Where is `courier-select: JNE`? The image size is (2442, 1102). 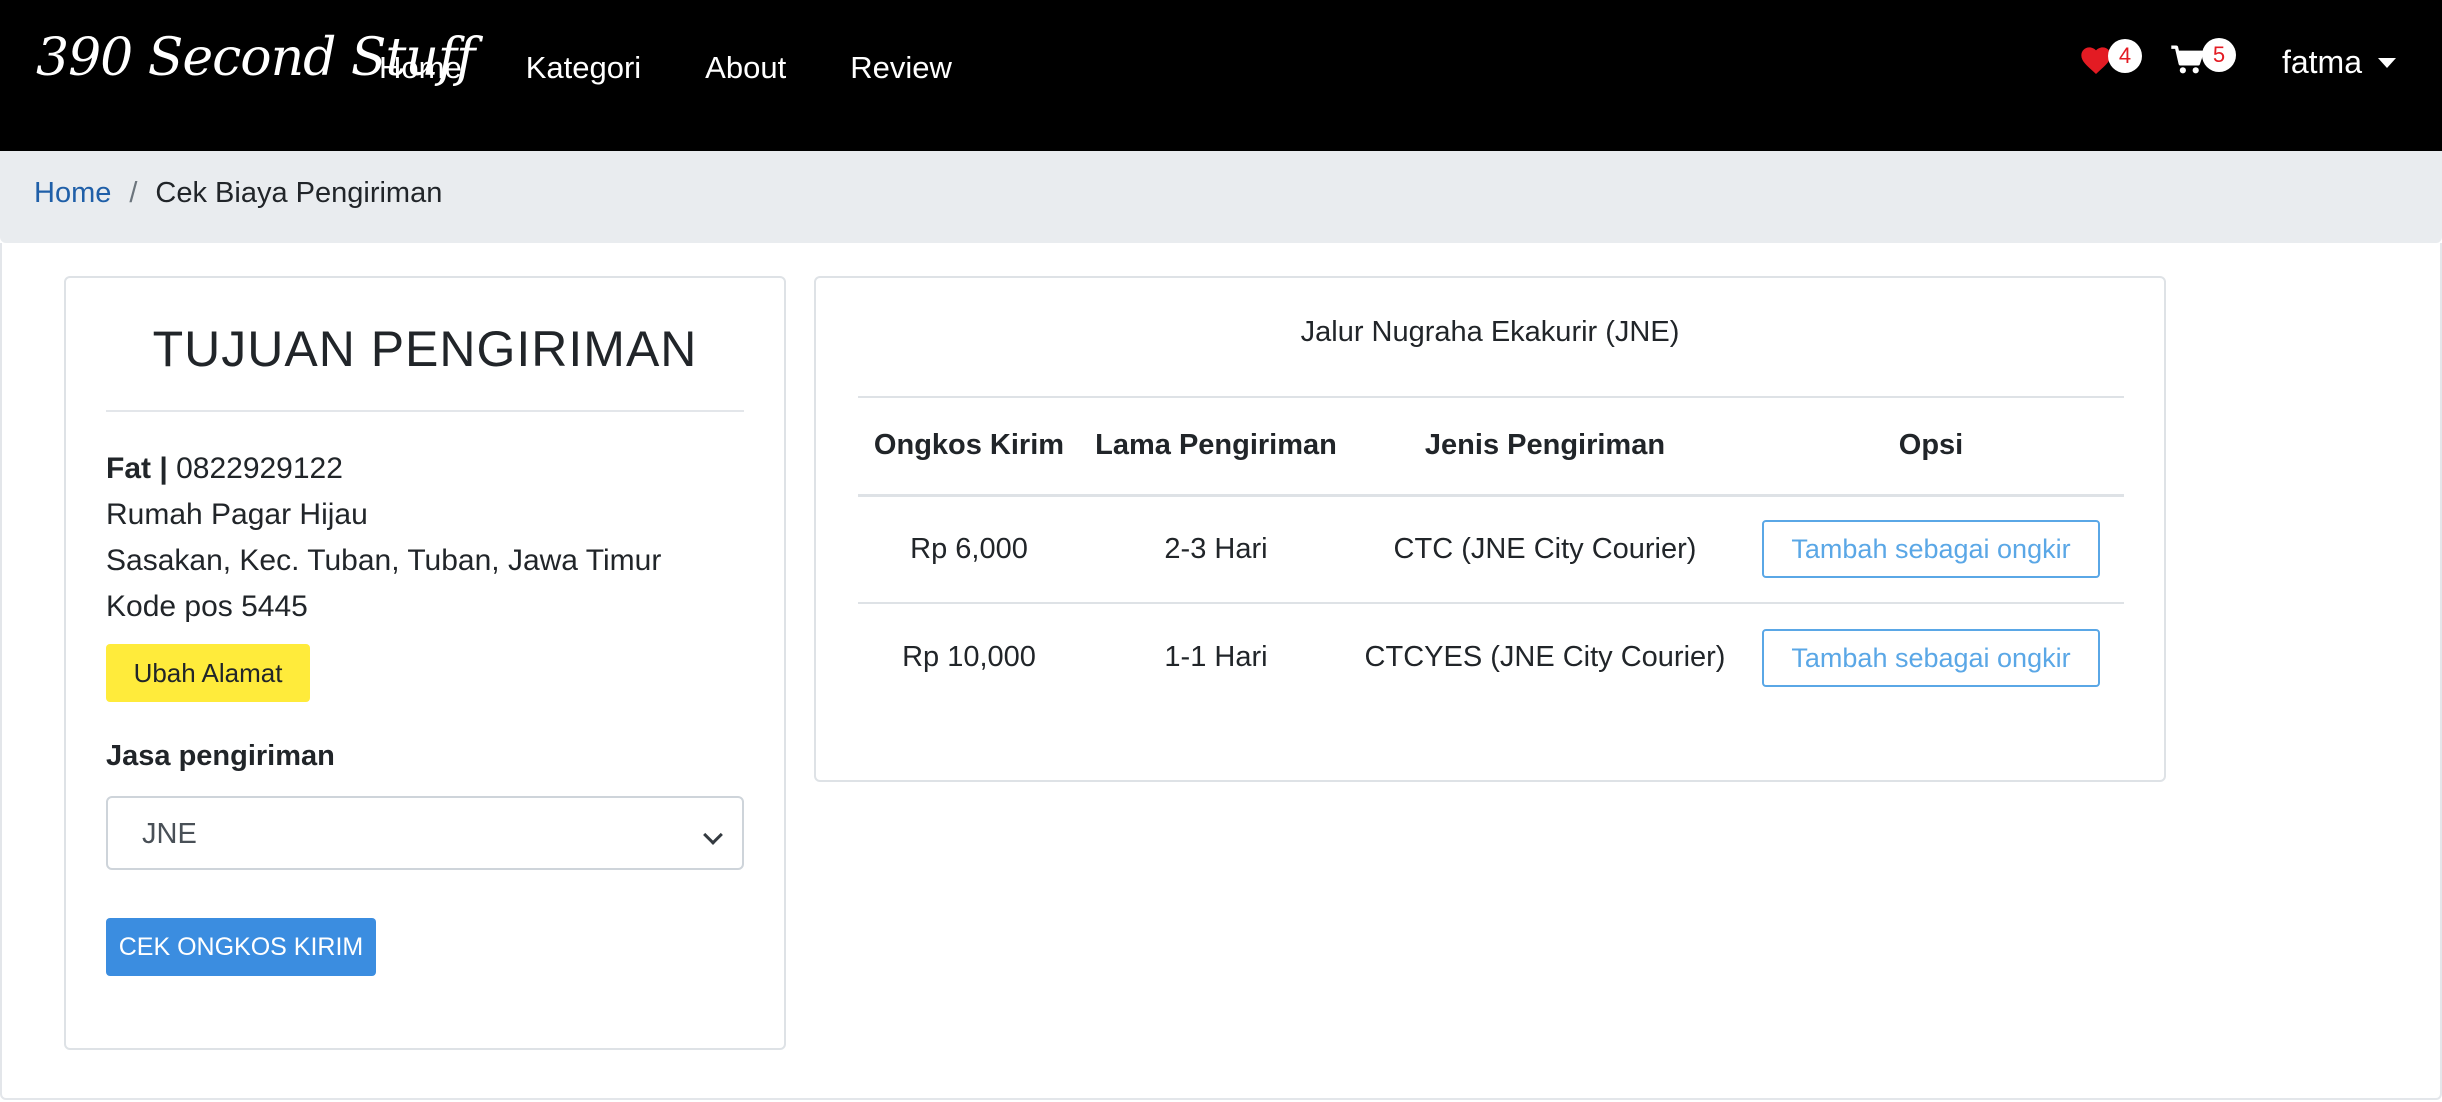
courier-select: JNE is located at coordinates (425, 833).